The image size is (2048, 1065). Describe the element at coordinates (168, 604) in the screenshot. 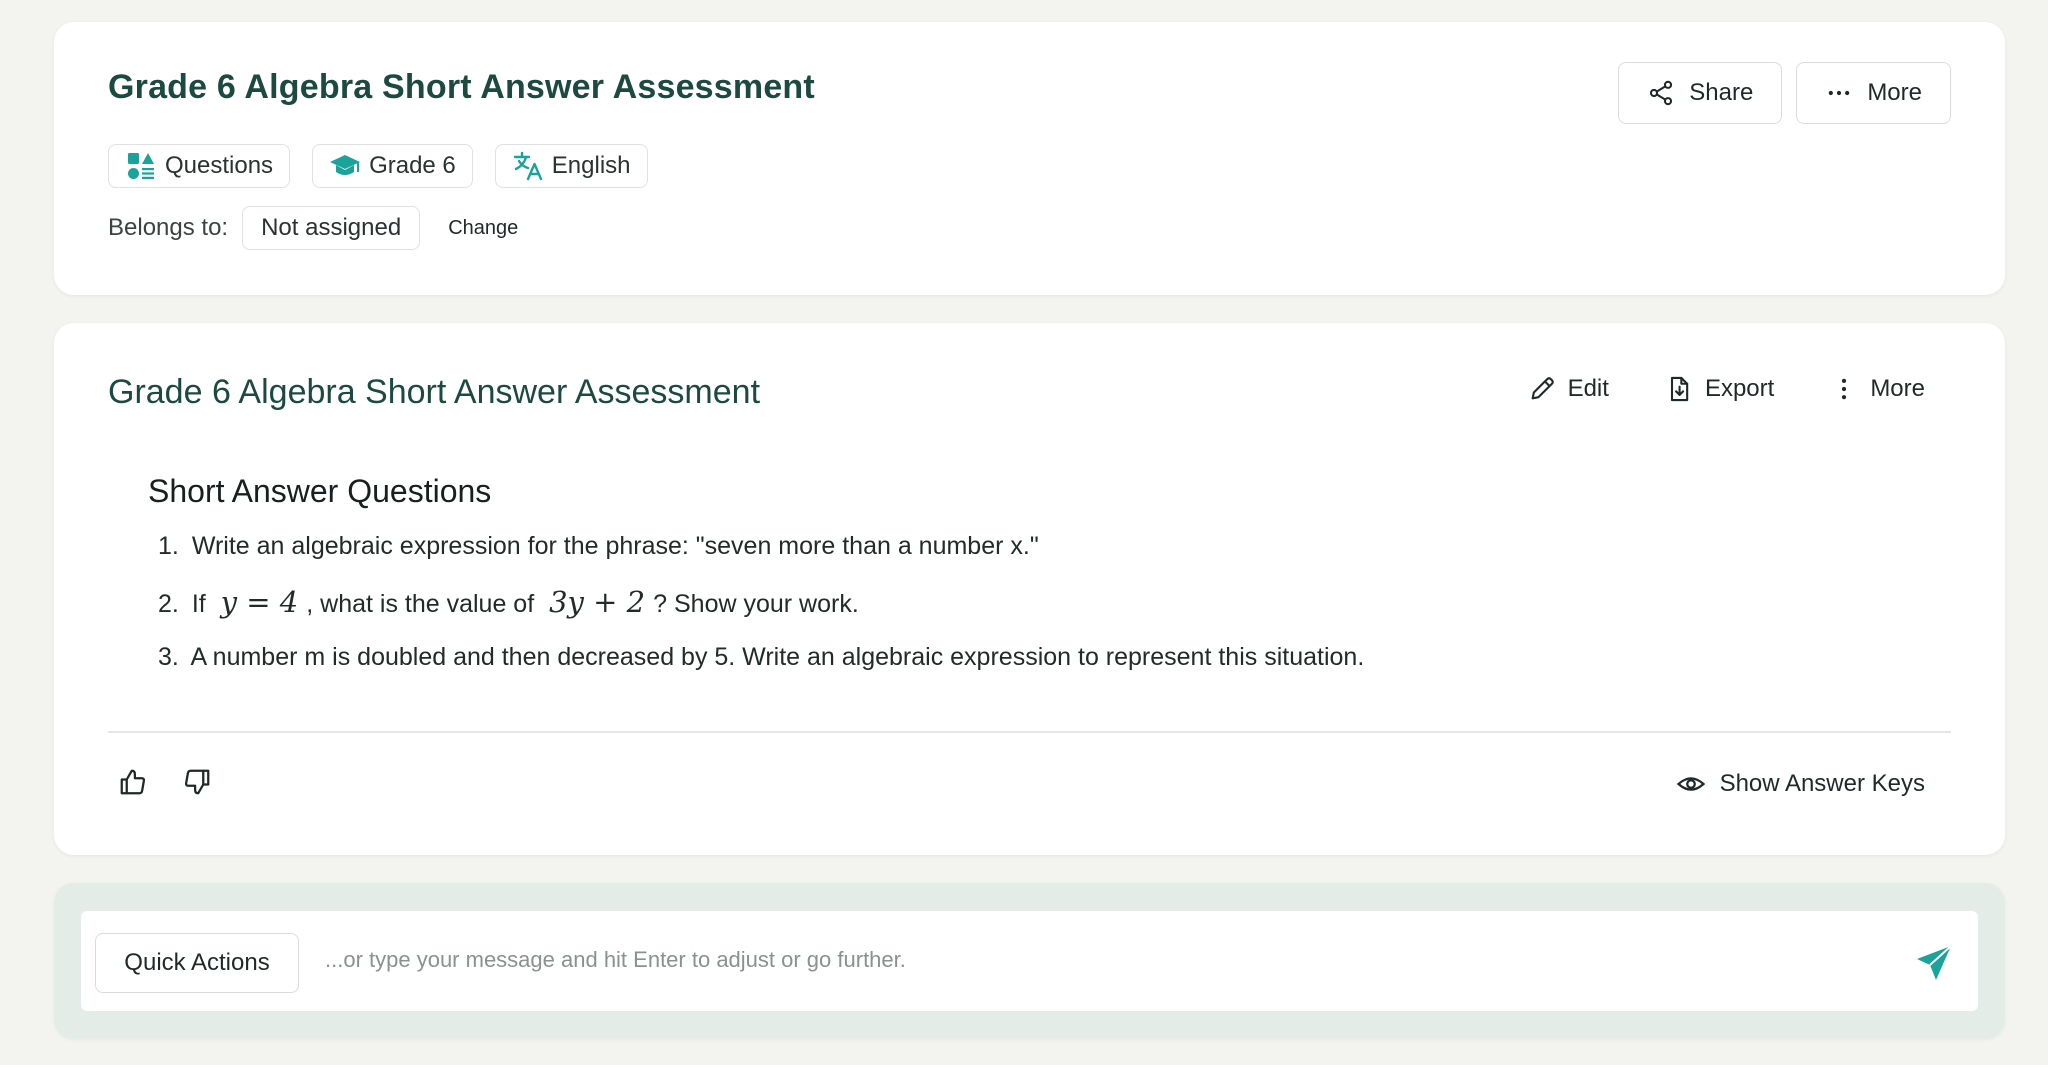

I see `question-number: 2.` at that location.